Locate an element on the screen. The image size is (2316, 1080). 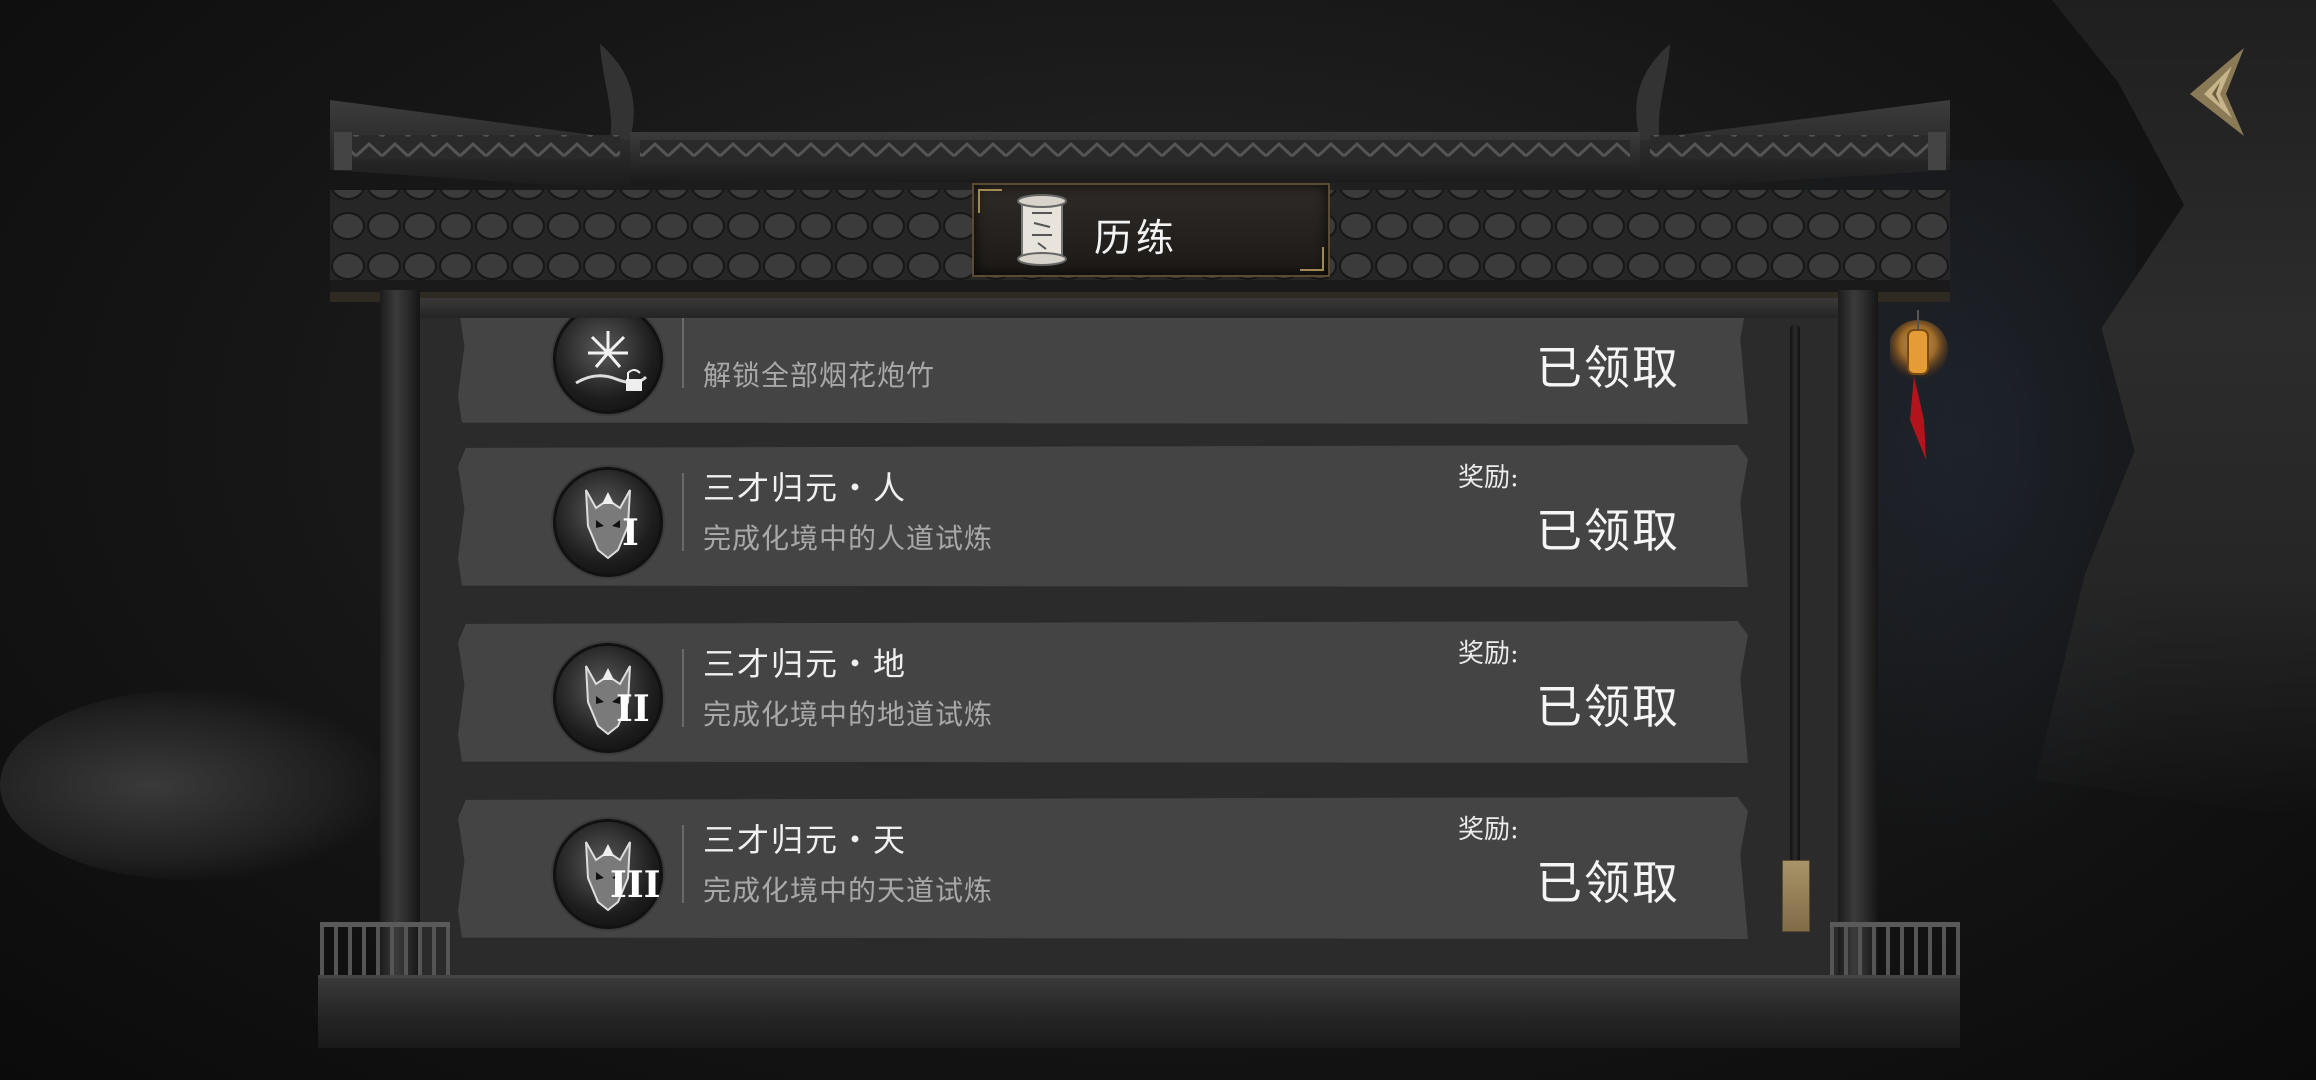
badge-numeral: III is located at coordinates (635, 885).